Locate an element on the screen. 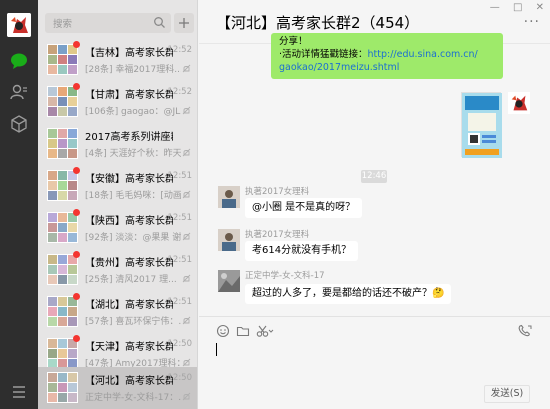  chat-item-shaanxi: 【陕西】高考家长群1 12:51 [92条] 淡淡：@果果 谢谢 is located at coordinates (117, 228).